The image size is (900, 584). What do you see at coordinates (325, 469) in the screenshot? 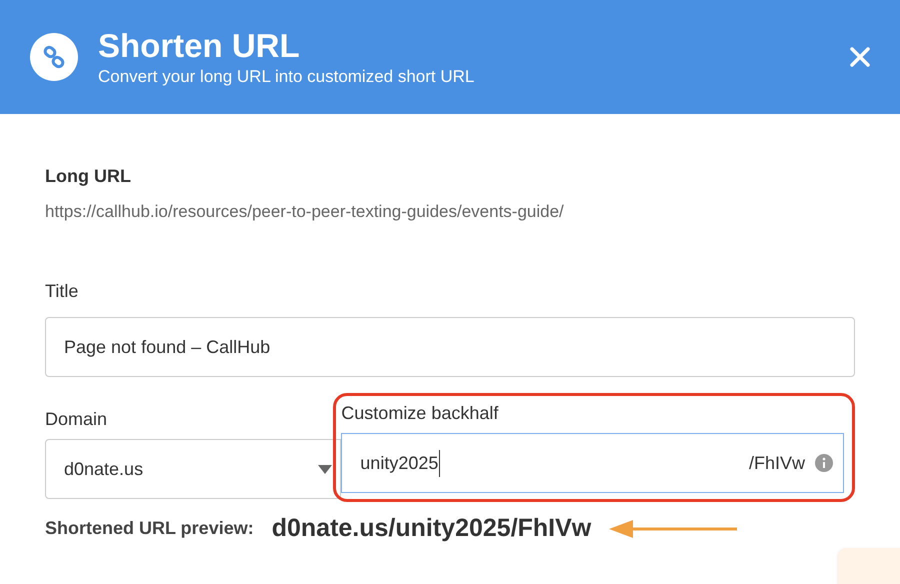
I see `caret-icon` at bounding box center [325, 469].